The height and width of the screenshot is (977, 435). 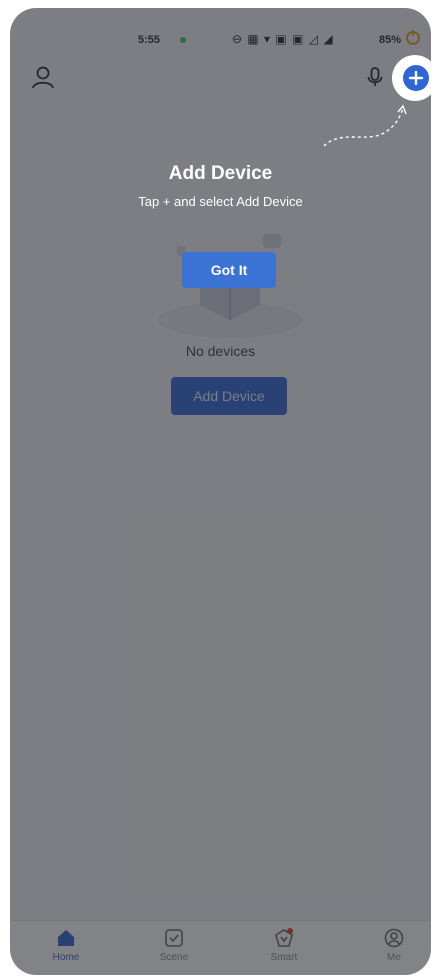 I want to click on nav-label-home: Home, so click(x=66, y=957).